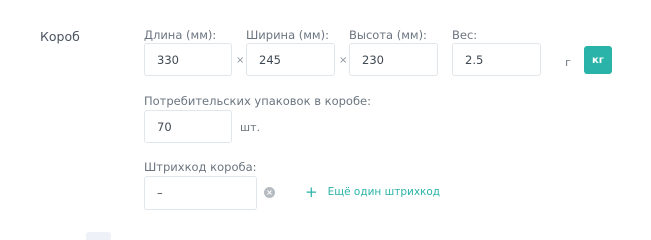 The height and width of the screenshot is (240, 651). What do you see at coordinates (568, 62) in the screenshot?
I see `unit-grams-button: г` at bounding box center [568, 62].